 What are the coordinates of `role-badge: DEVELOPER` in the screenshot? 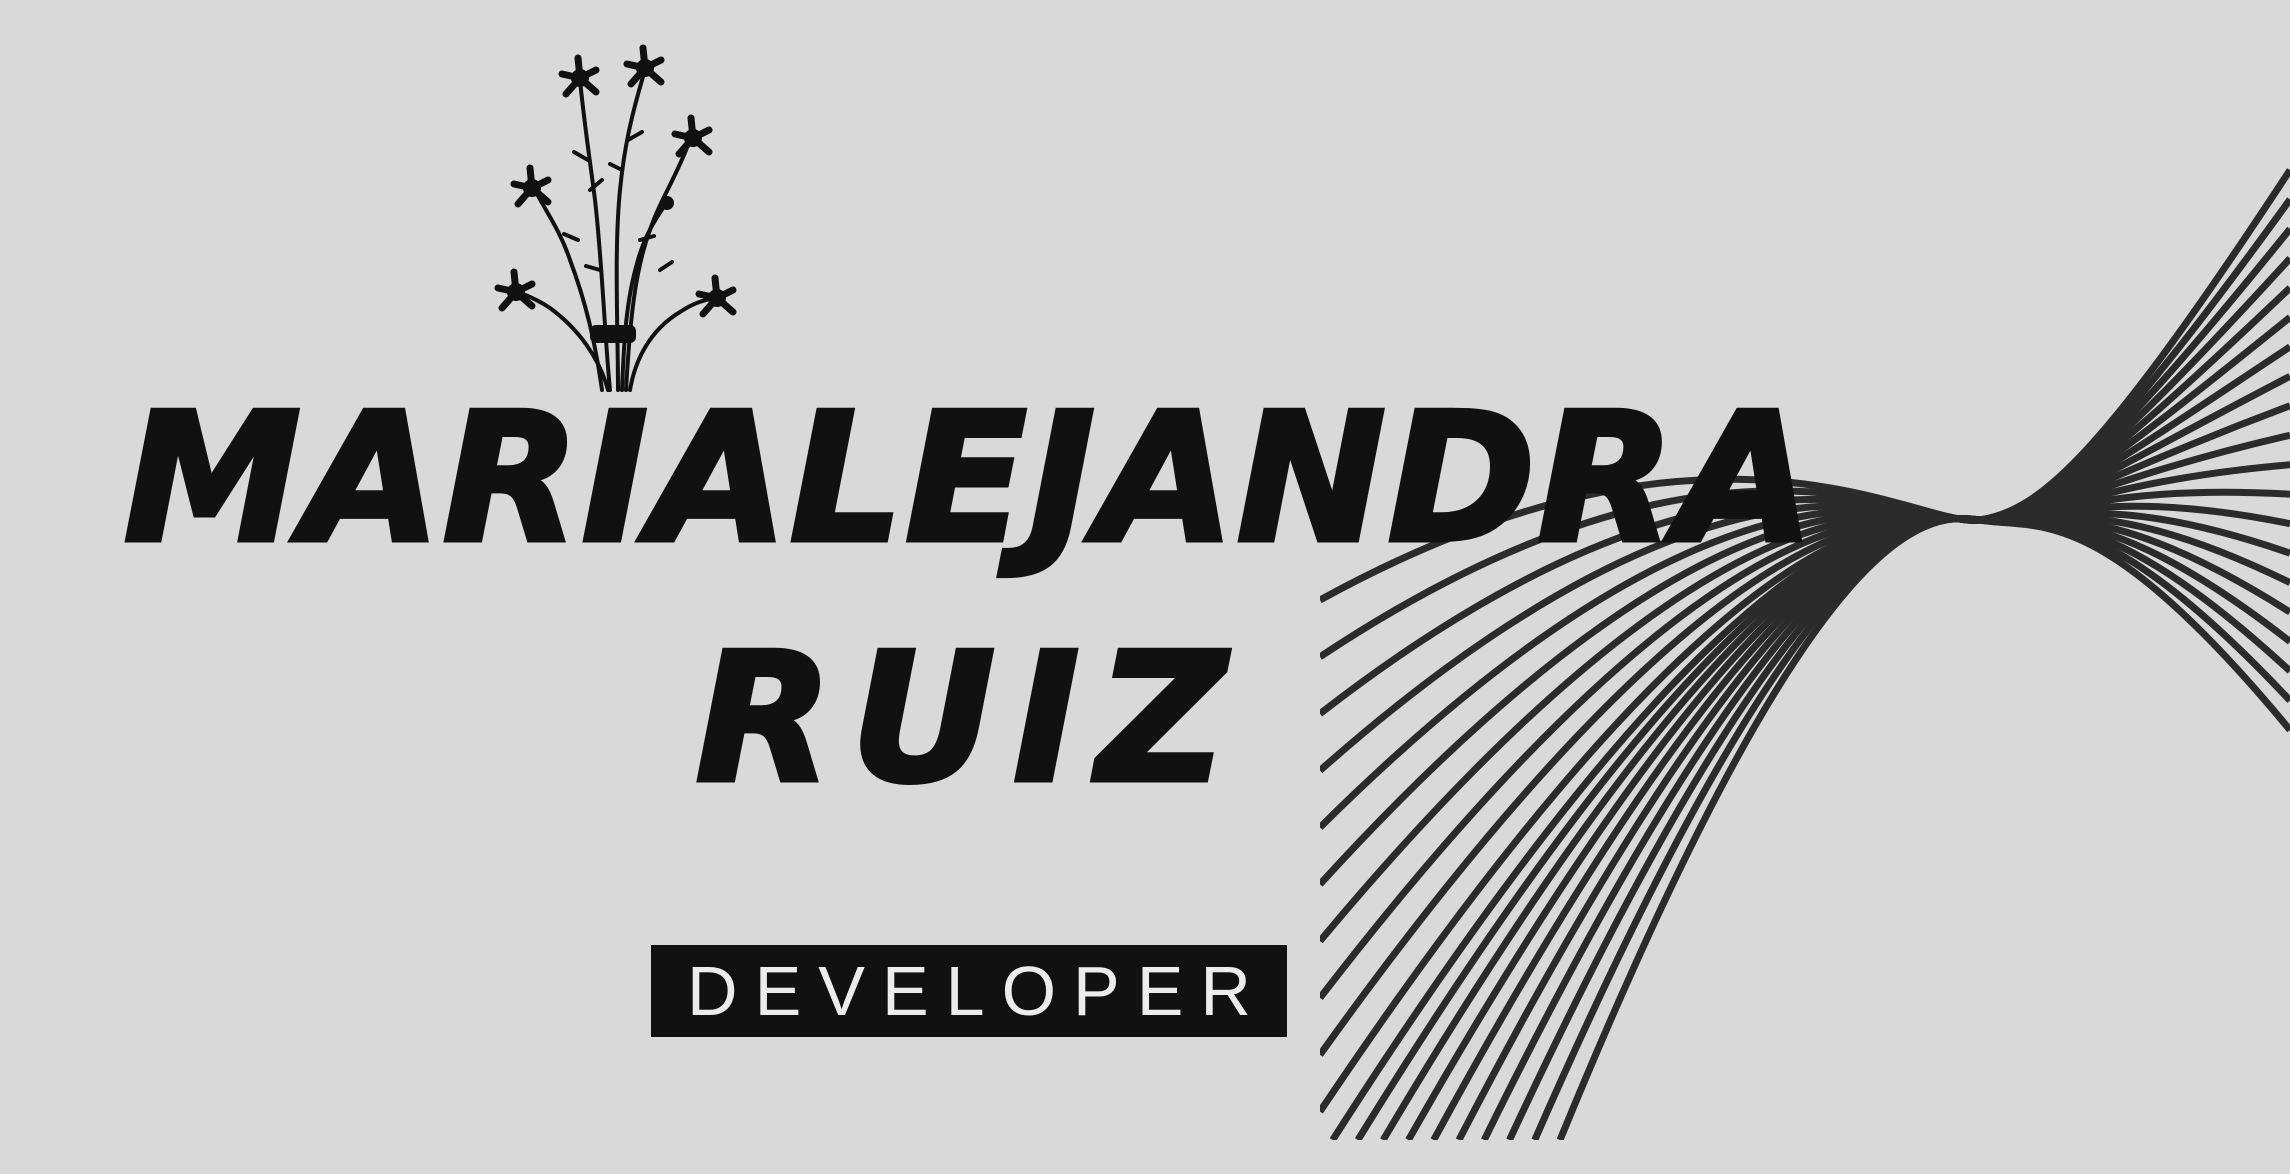 It's located at (969, 991).